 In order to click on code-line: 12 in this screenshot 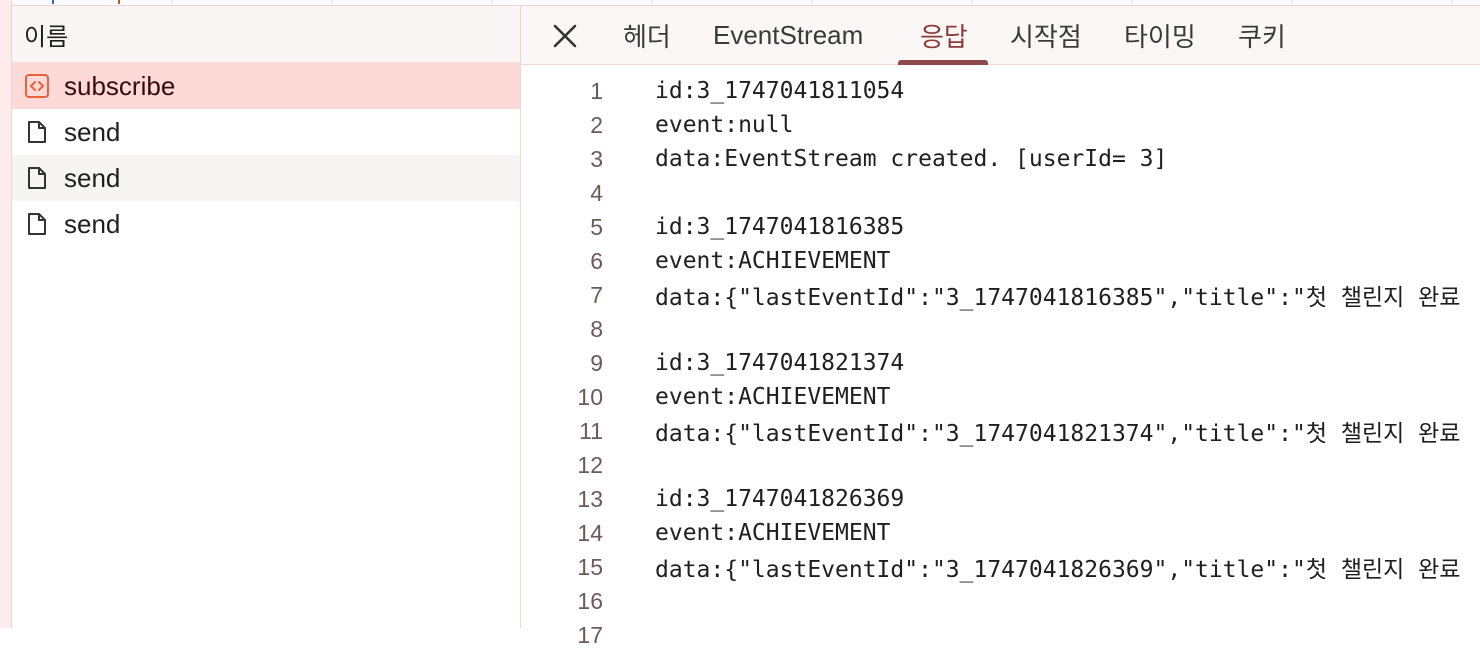, I will do `click(1000, 465)`.